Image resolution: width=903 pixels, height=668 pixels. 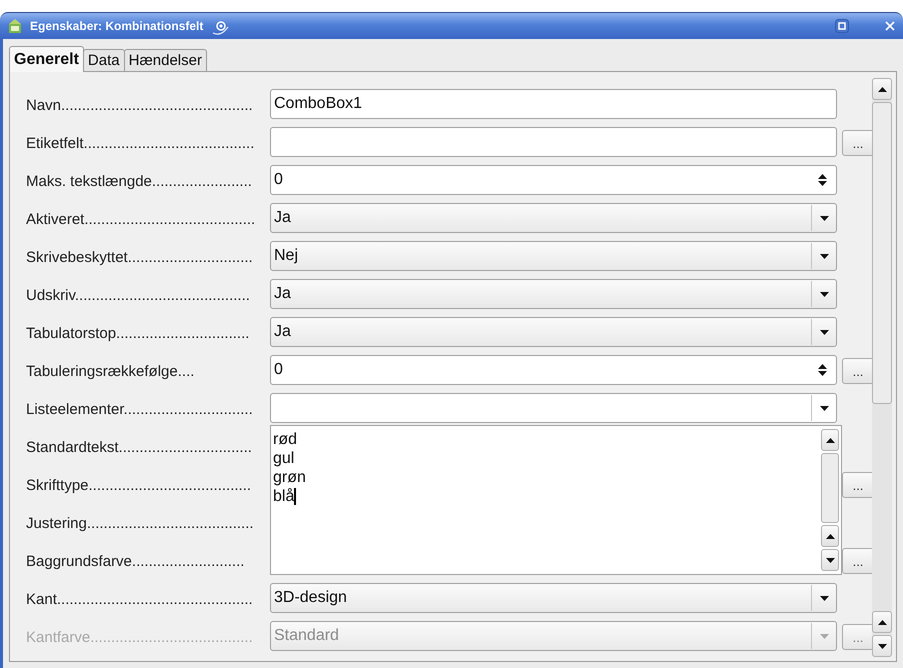 I want to click on list-entry-text: blå, so click(x=285, y=496).